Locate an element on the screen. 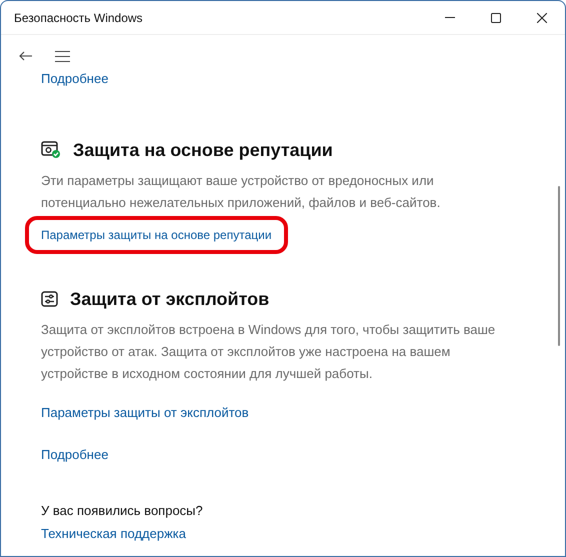  support-link: Техническая поддержка is located at coordinates (113, 534).